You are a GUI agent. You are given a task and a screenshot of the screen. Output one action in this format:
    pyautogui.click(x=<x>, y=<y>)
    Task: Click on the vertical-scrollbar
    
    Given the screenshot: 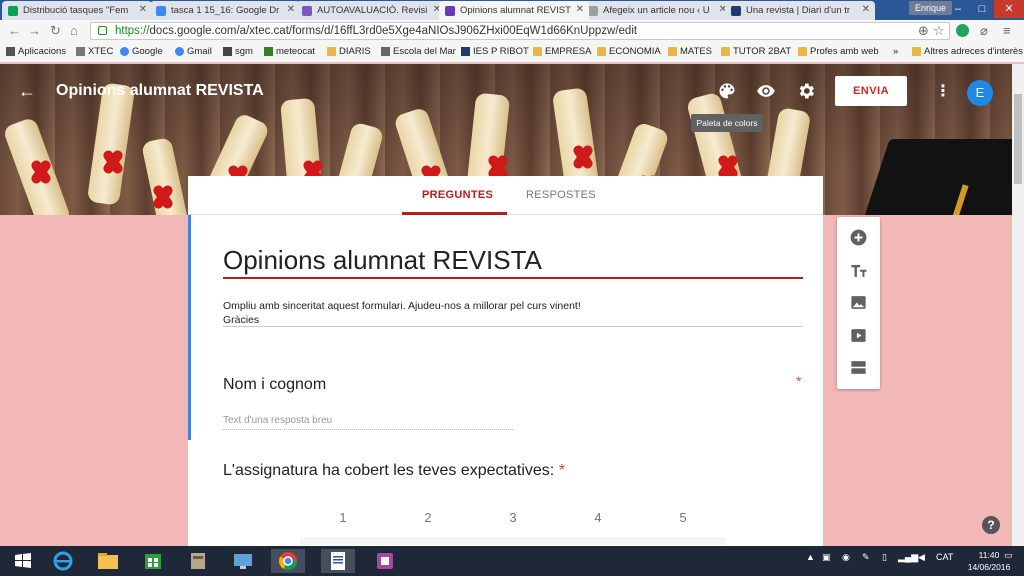 What is the action you would take?
    pyautogui.click(x=1018, y=305)
    